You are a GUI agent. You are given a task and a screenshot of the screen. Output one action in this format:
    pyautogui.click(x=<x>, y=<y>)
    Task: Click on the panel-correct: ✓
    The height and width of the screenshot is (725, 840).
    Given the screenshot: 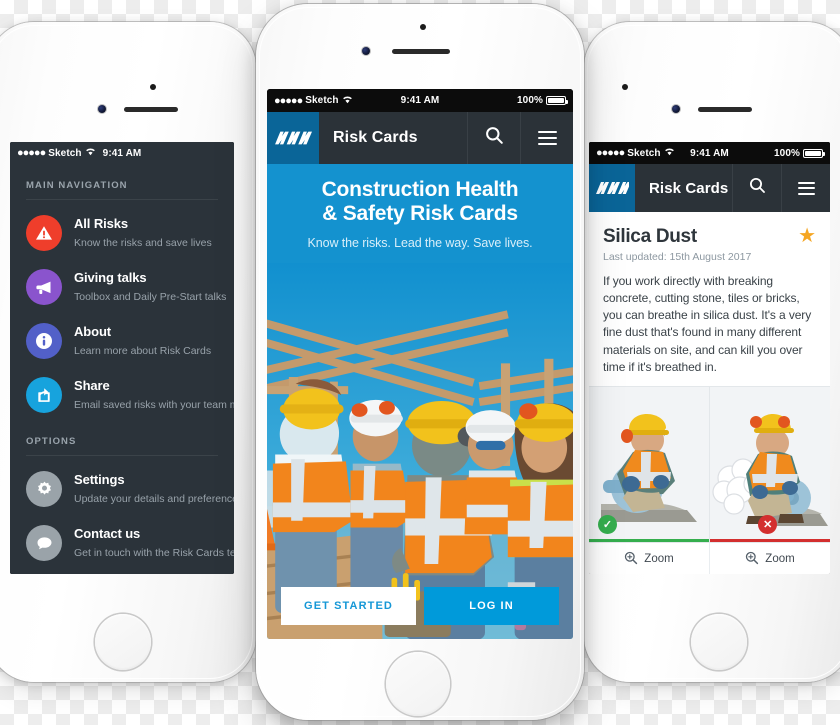 What is the action you would take?
    pyautogui.click(x=649, y=464)
    